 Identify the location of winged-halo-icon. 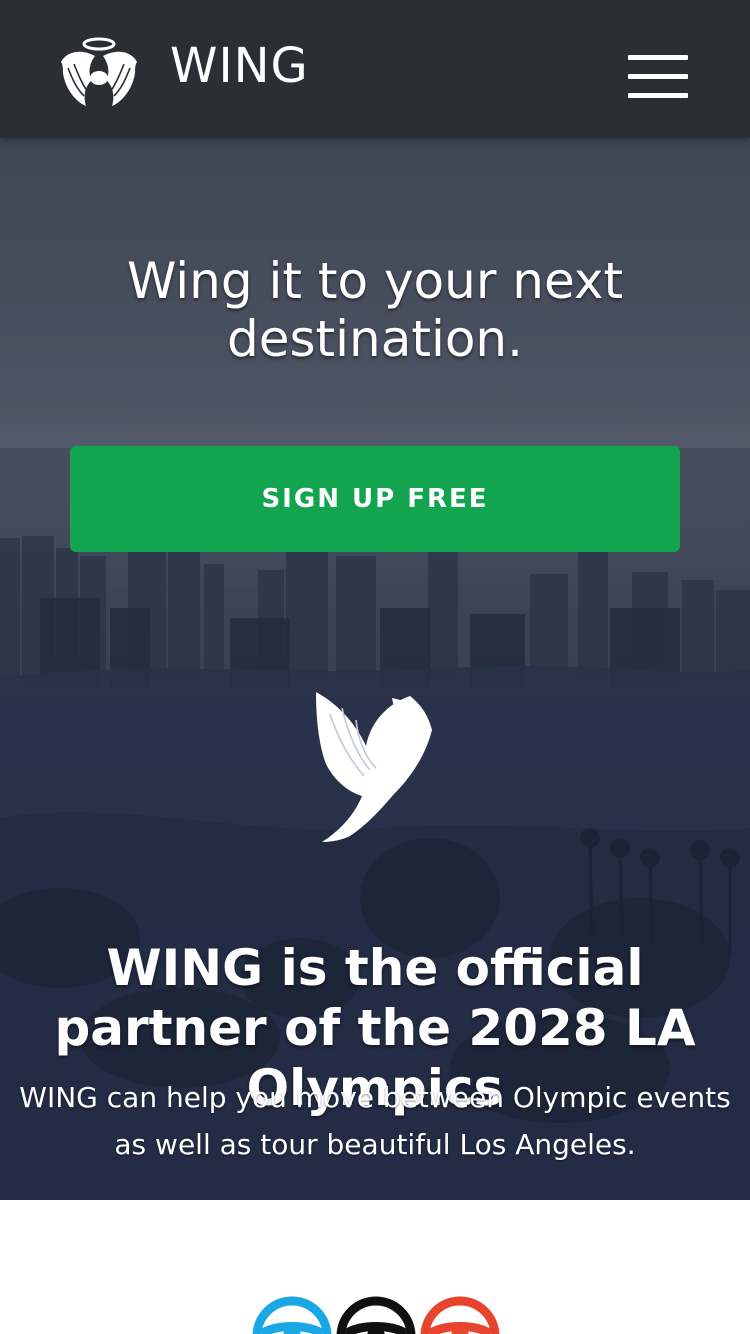
(99, 72).